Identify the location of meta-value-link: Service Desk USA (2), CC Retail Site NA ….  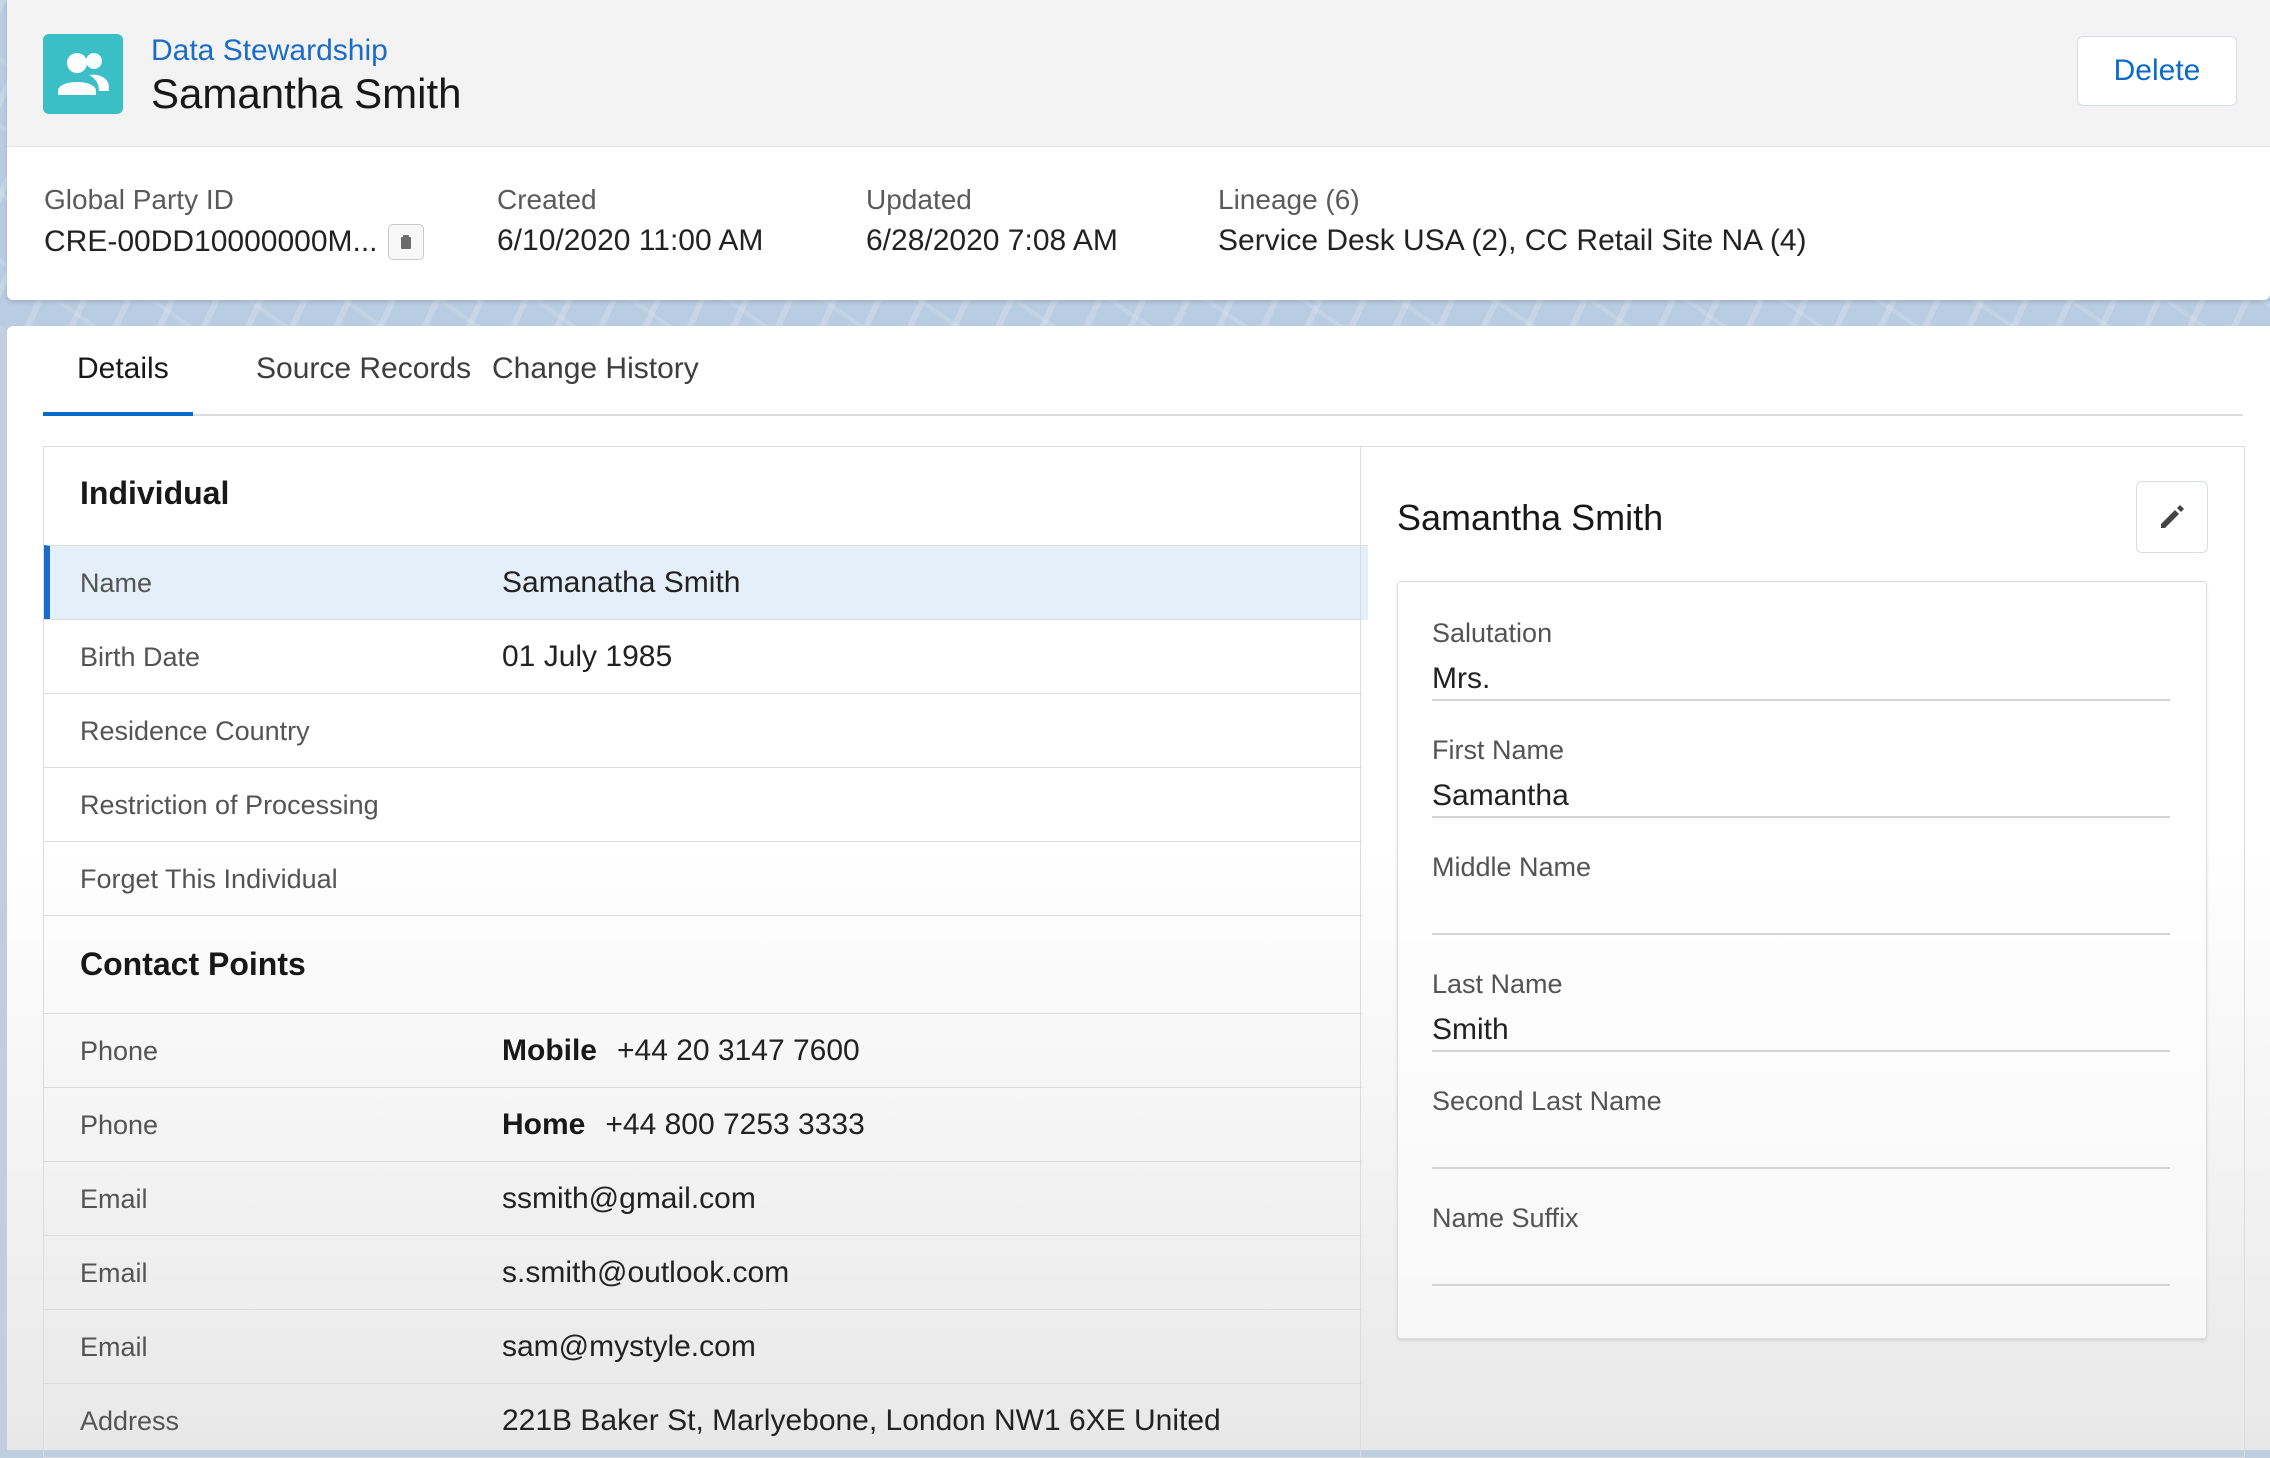
(1512, 241).